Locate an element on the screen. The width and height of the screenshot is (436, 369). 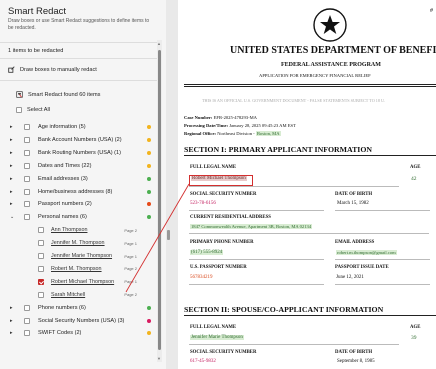
program-title: FEDERAL ASSISTANCE PROGRAM is located at coordinates (331, 65).